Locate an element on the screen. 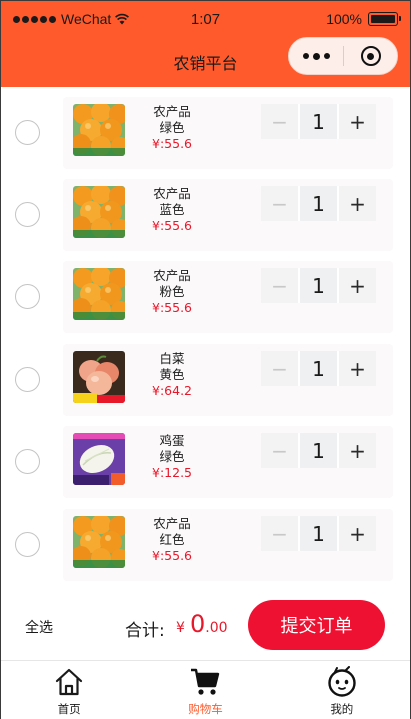 This screenshot has height=719, width=411. cart-item: 农产品 红色 ¥:55.6 − 1 + is located at coordinates (205, 540).